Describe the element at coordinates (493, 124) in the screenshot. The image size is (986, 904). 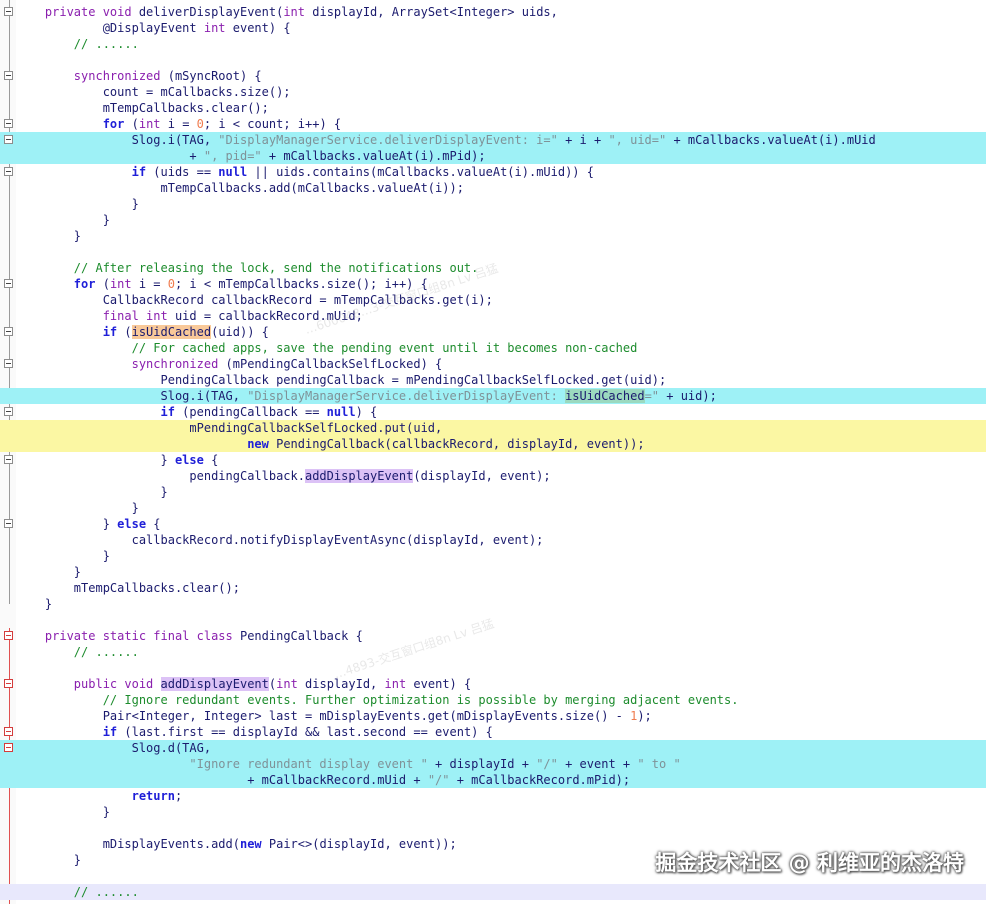
I see `code-line: for (int i = 0; i < count; i++) {` at that location.